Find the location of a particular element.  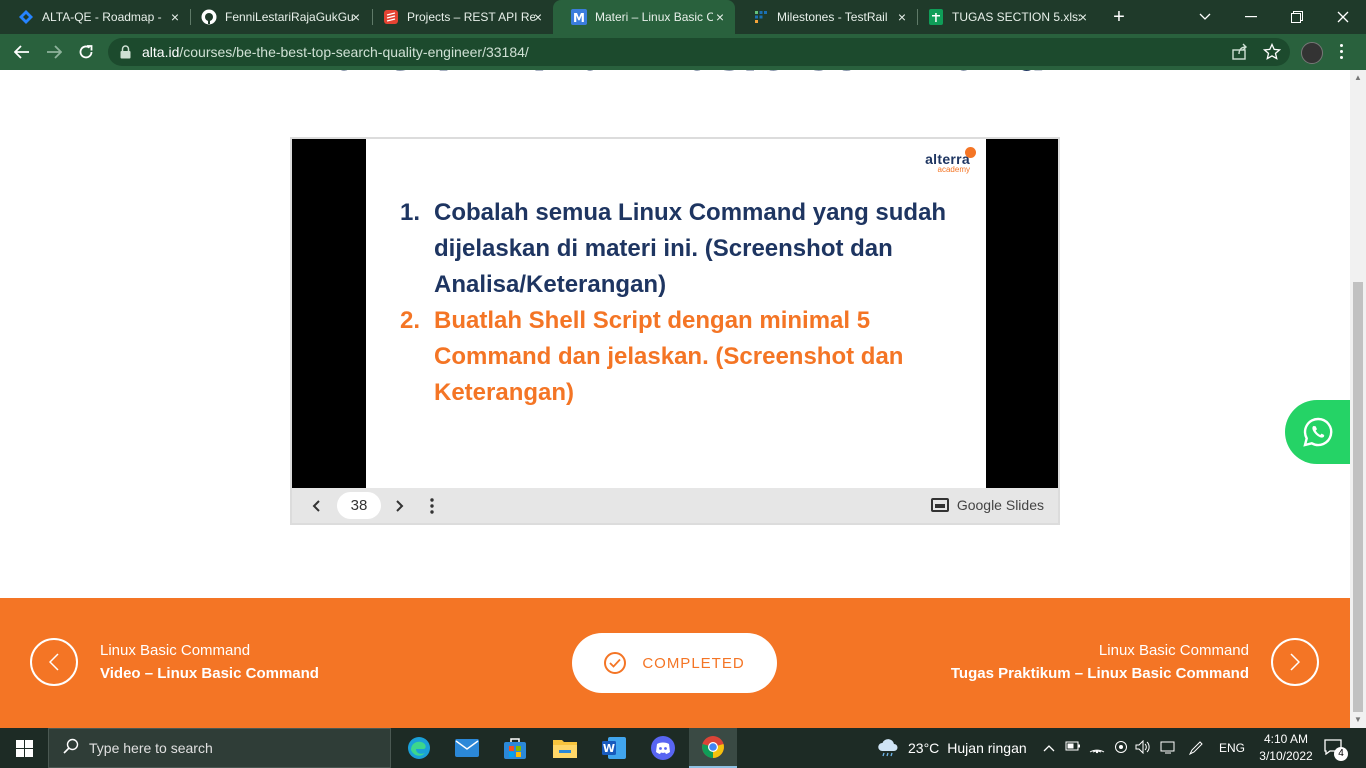

search-placeholder: Type here to search is located at coordinates (151, 748).